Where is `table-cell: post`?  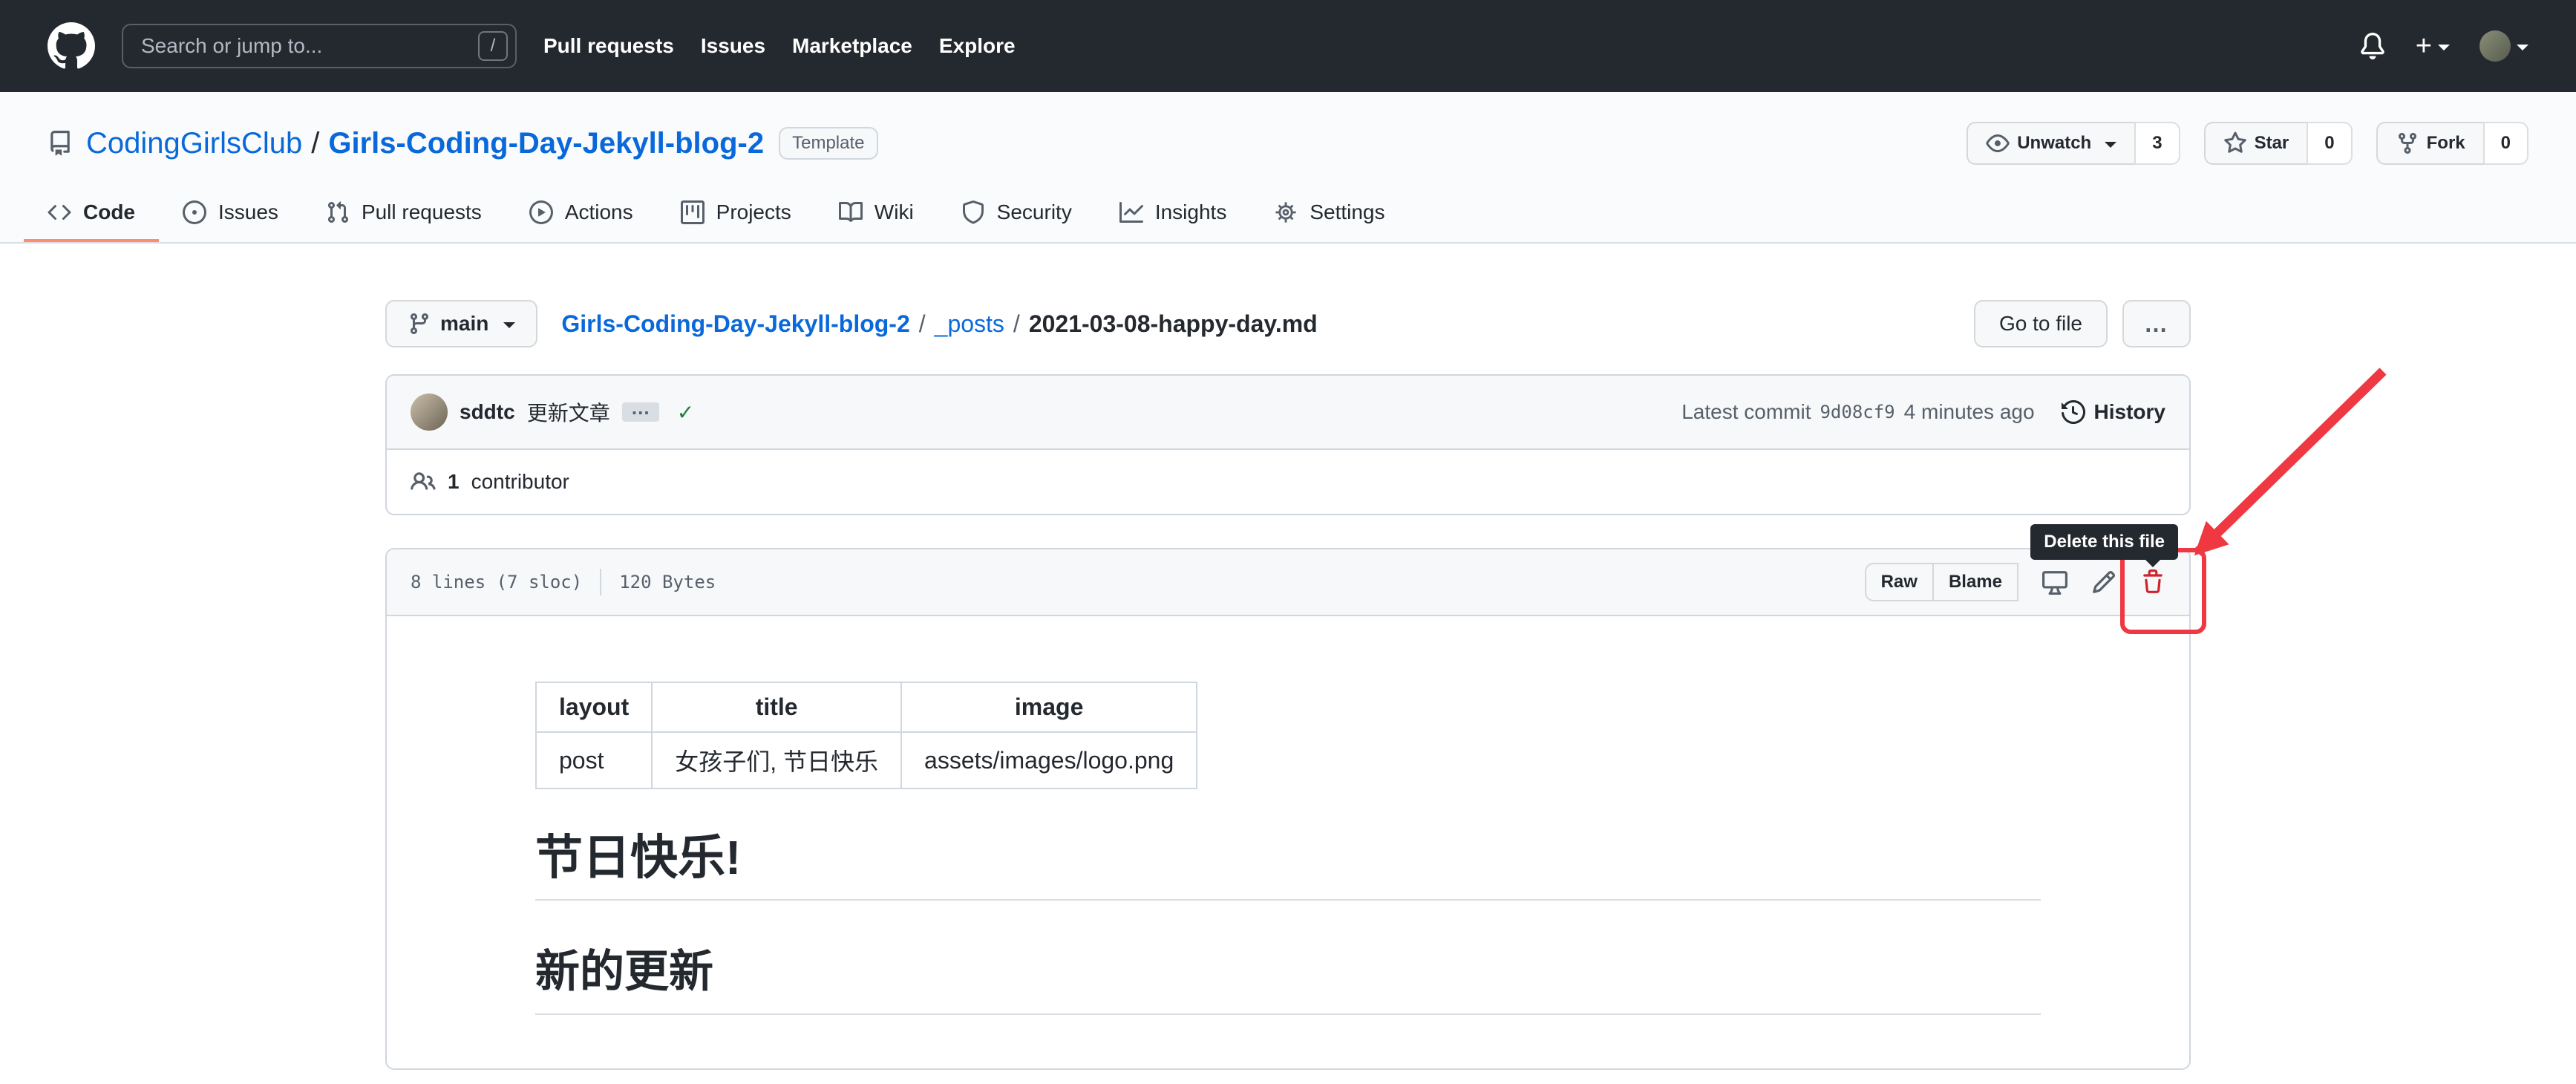 table-cell: post is located at coordinates (594, 760).